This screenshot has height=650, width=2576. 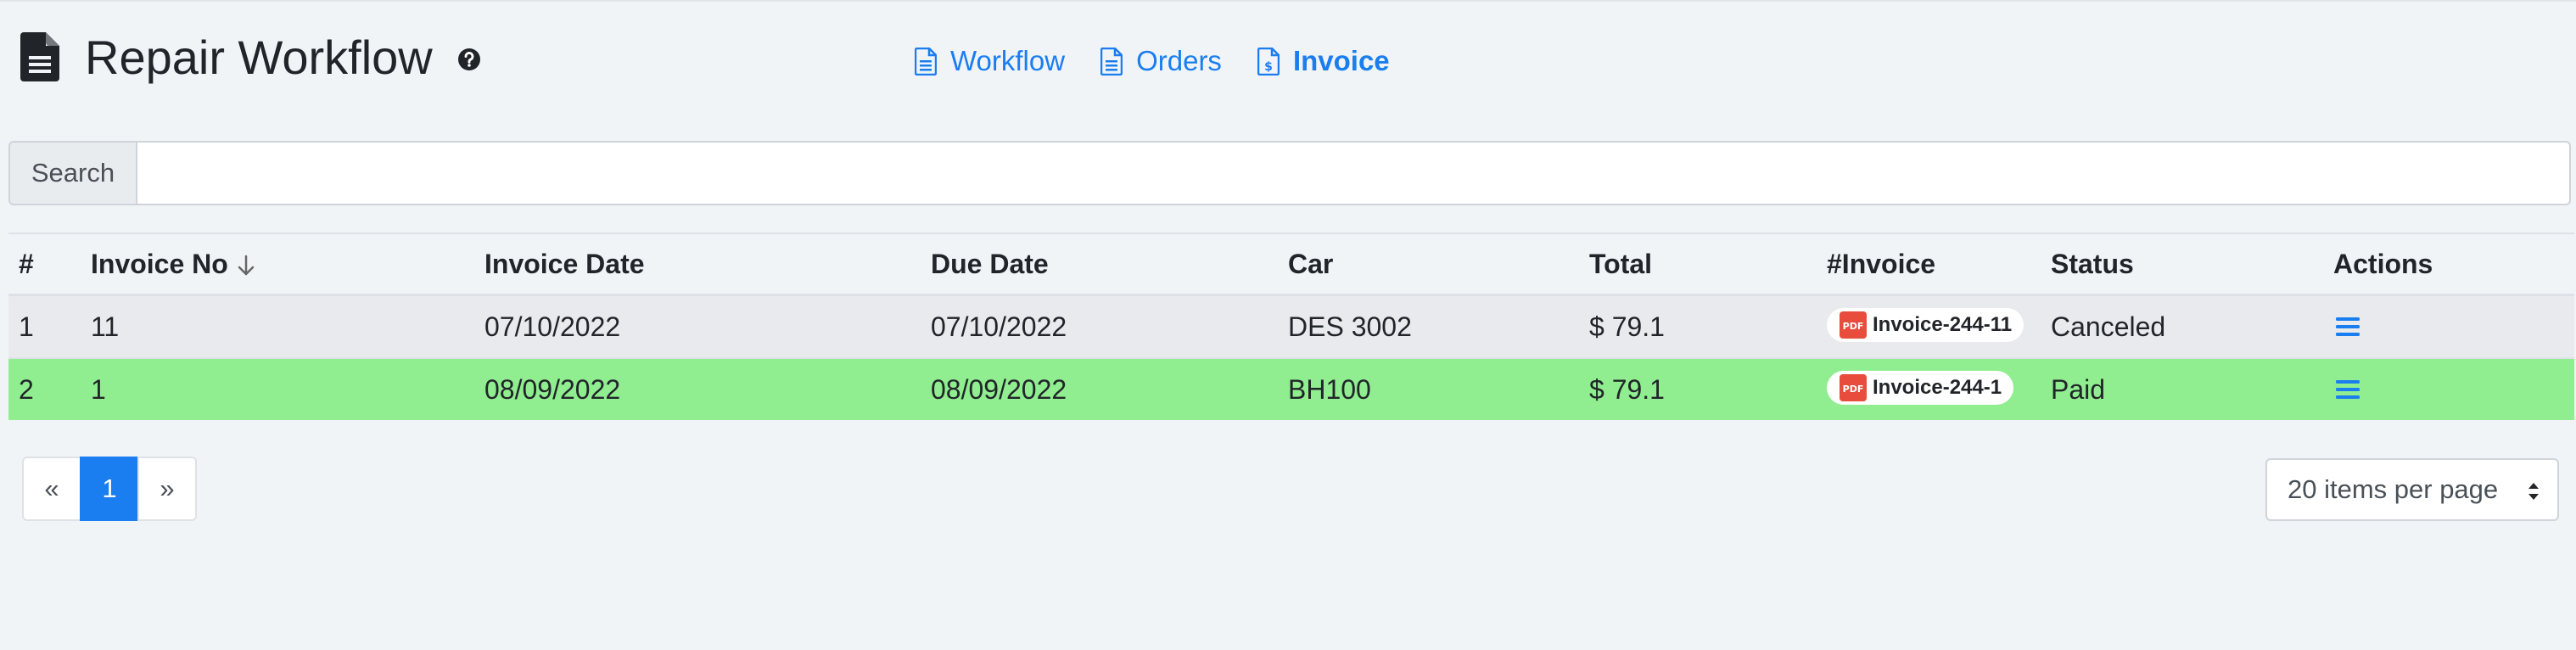 I want to click on cell-num: 1, so click(x=44, y=326).